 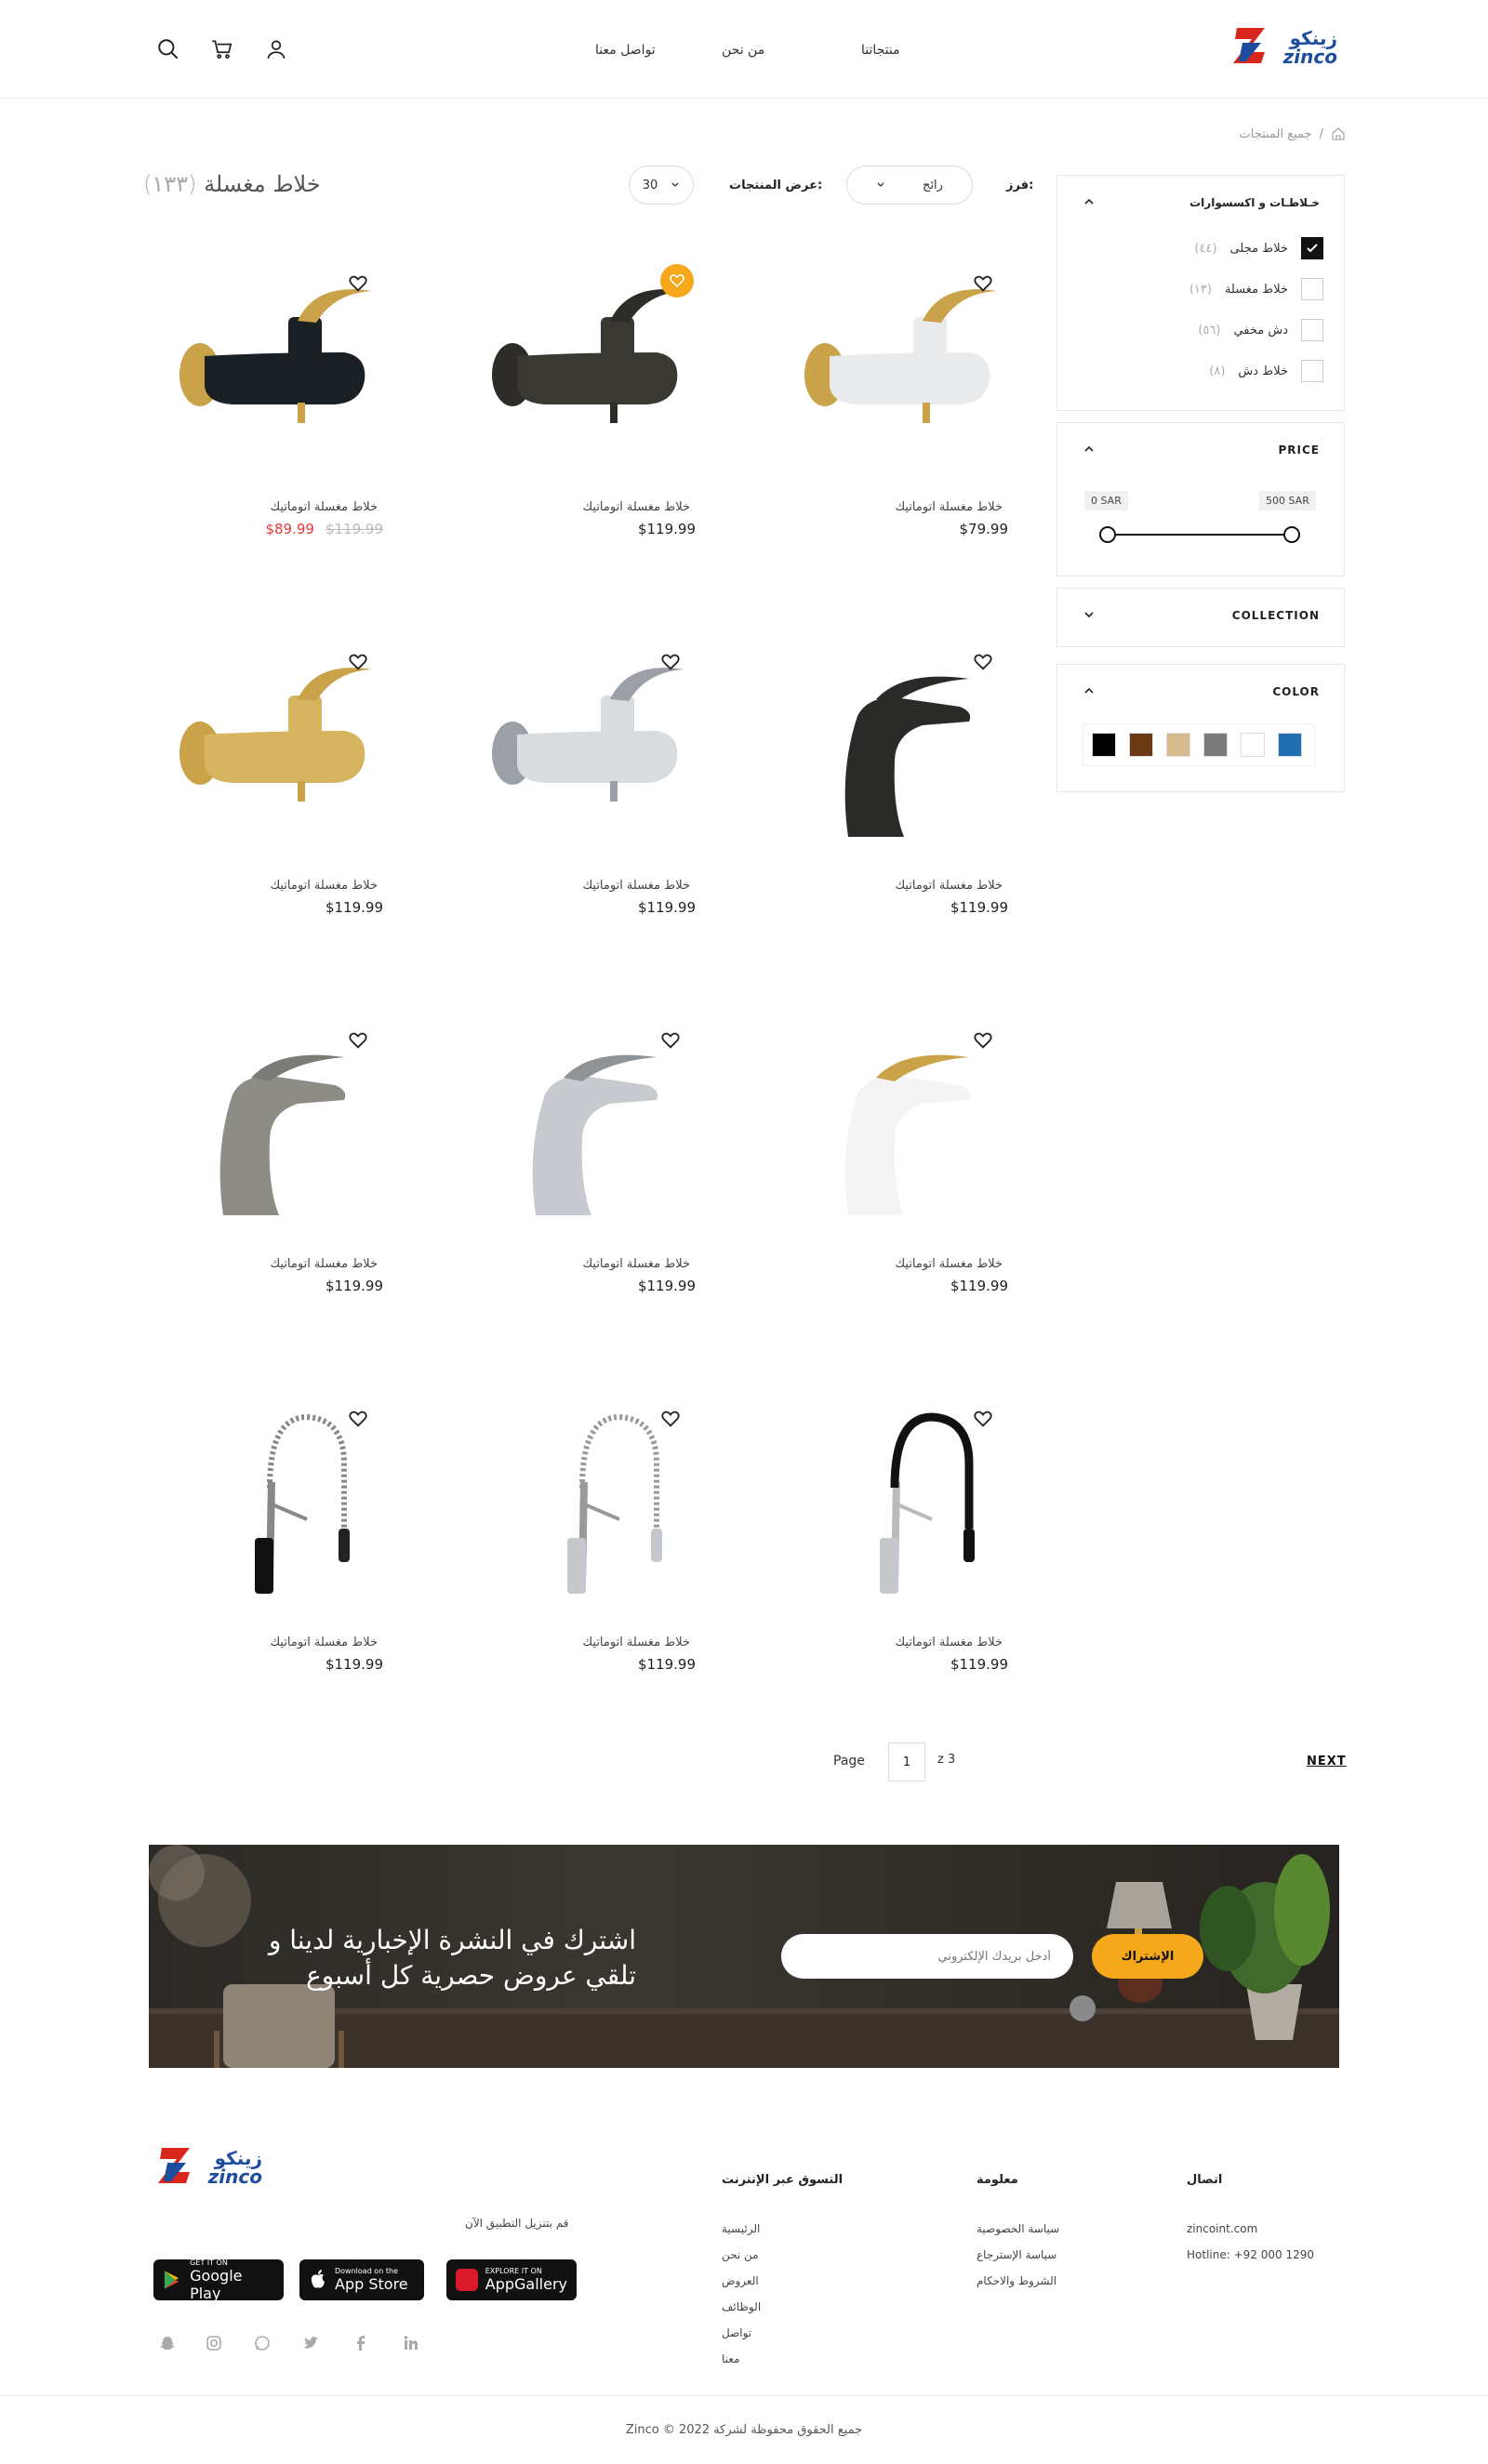 What do you see at coordinates (168, 49) in the screenshot?
I see `search-icon` at bounding box center [168, 49].